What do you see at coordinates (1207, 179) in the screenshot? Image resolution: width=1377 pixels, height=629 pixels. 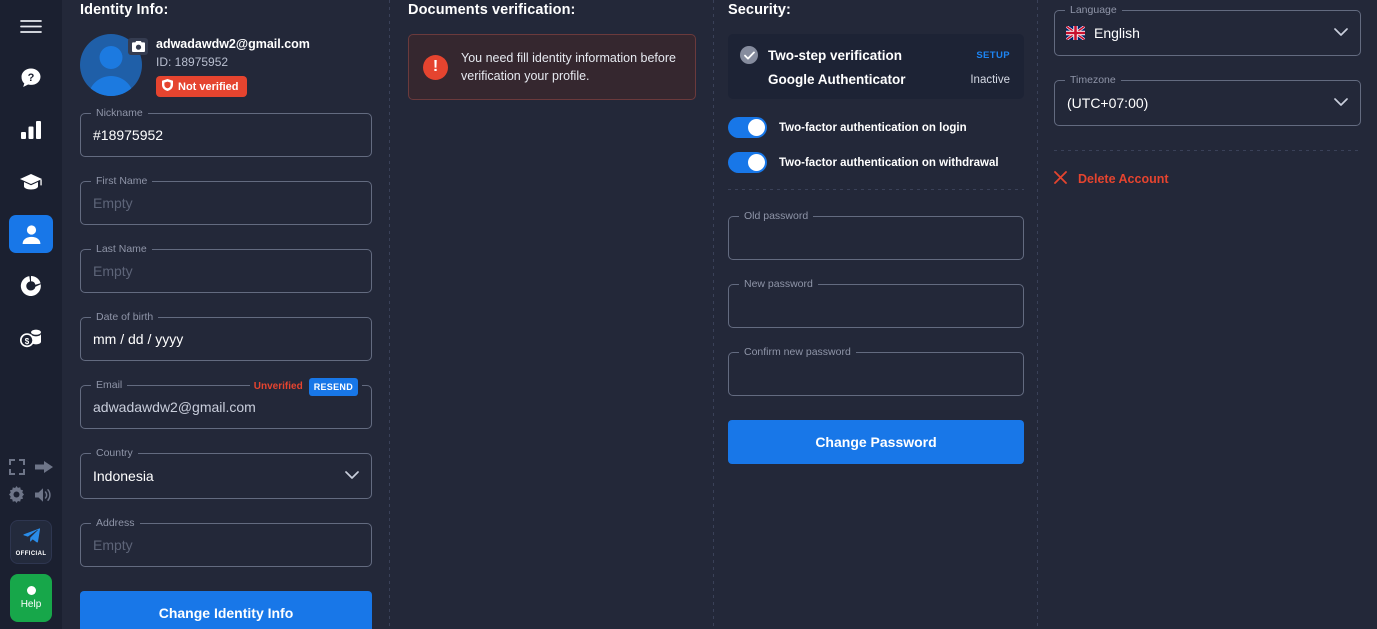 I see `delete-account-button: Delete Account` at bounding box center [1207, 179].